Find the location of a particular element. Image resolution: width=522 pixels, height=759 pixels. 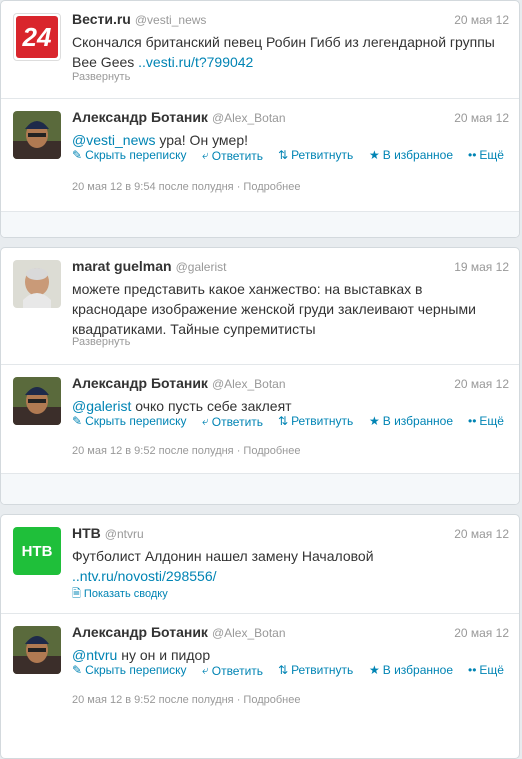

author-name: Вести.ru @vesti_news is located at coordinates (139, 19).